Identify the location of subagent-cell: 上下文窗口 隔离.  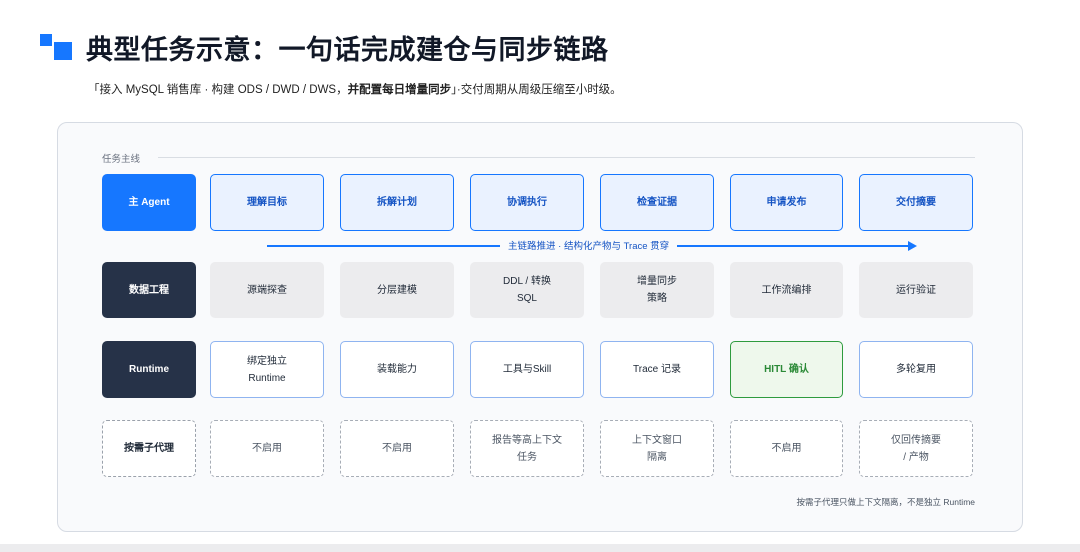
(657, 448).